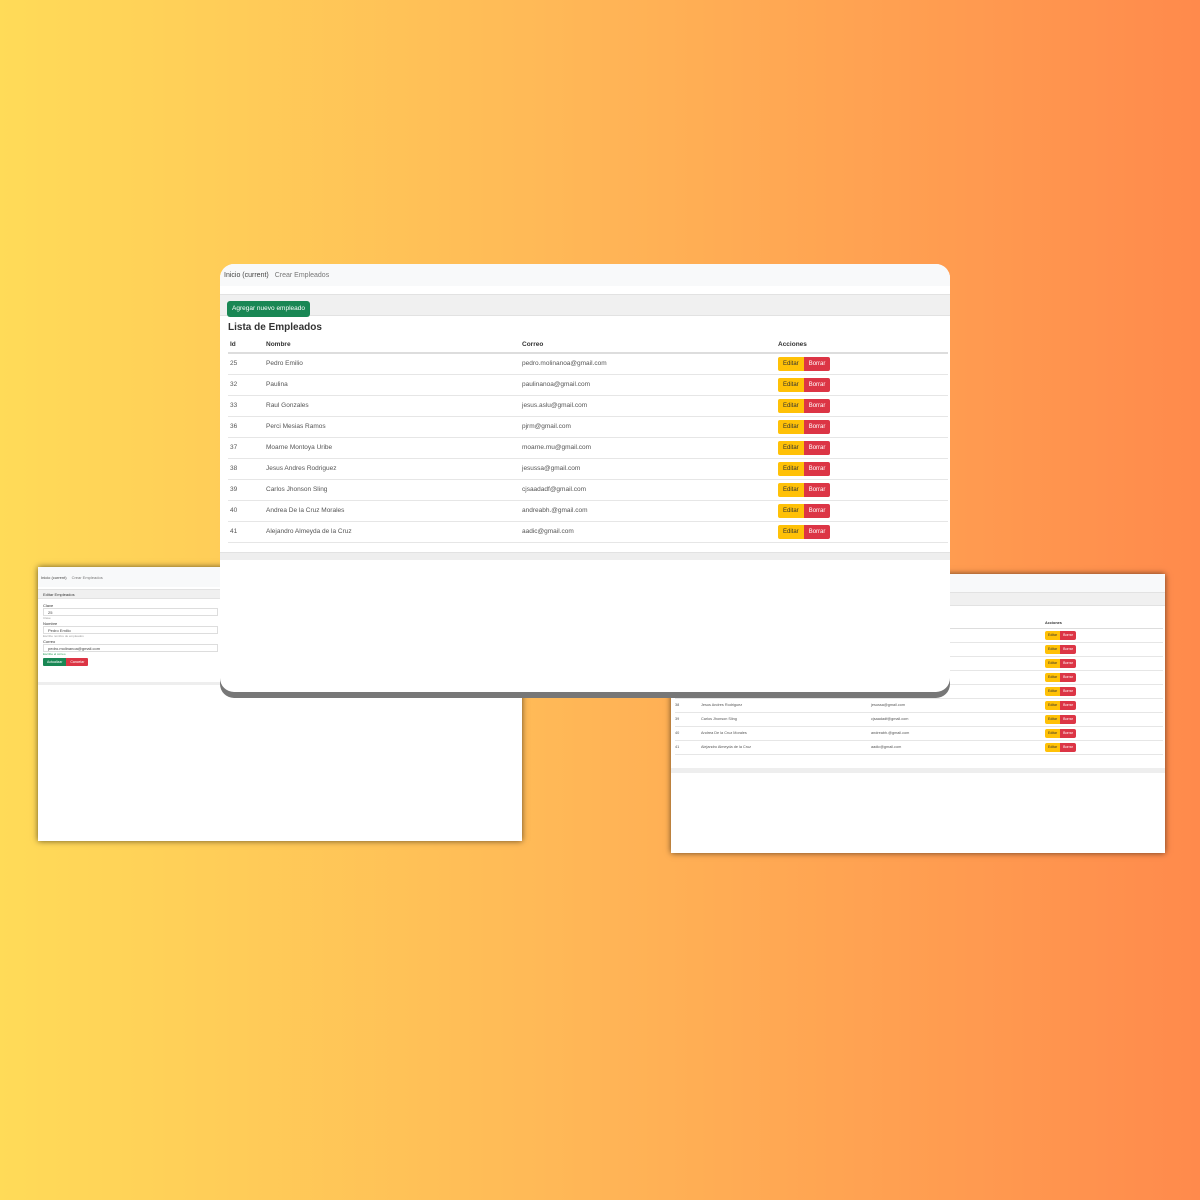 The height and width of the screenshot is (1200, 1200). Describe the element at coordinates (650, 427) in the screenshot. I see `row-correo: pjrm@gmail.com` at that location.